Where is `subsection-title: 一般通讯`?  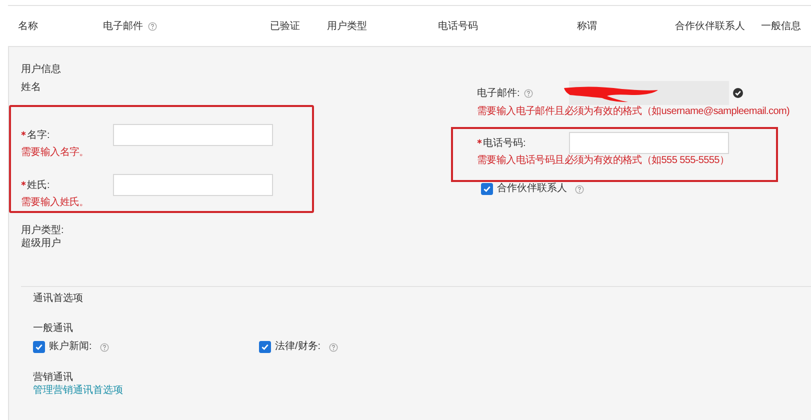
subsection-title: 一般通讯 is located at coordinates (53, 328).